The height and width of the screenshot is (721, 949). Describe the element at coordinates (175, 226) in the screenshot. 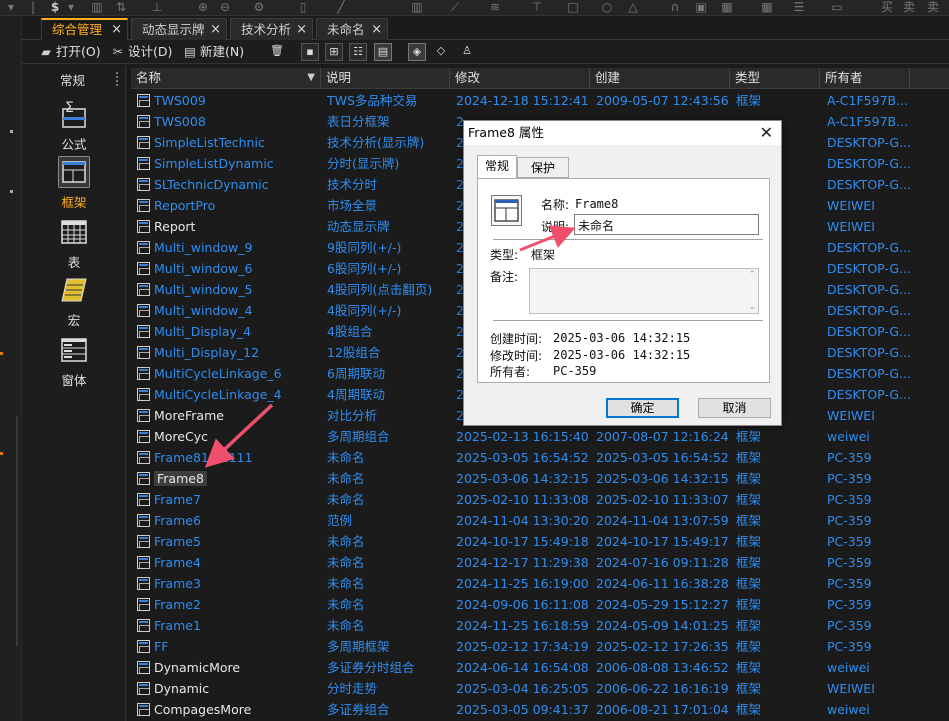

I see `cell-name-text: Report` at that location.